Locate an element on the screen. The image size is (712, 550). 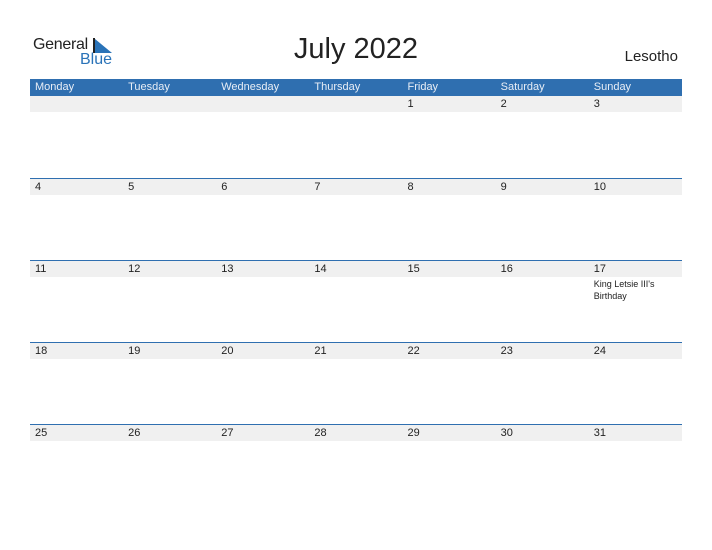
day-number: 29 is located at coordinates (413, 433).